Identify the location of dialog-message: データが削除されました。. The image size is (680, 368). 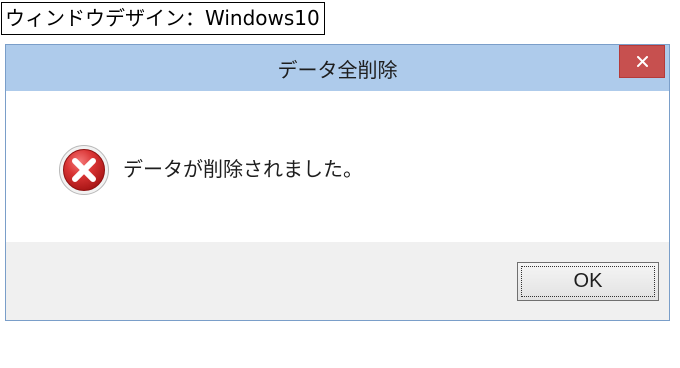
(243, 169).